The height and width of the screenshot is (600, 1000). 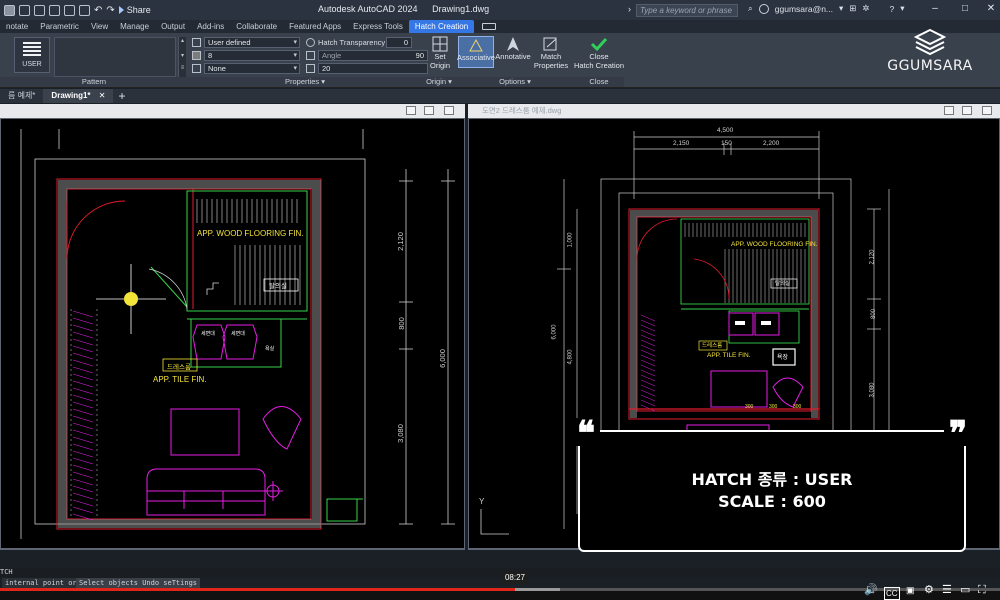 What do you see at coordinates (910, 590) in the screenshot?
I see `hd-icon: ▣` at bounding box center [910, 590].